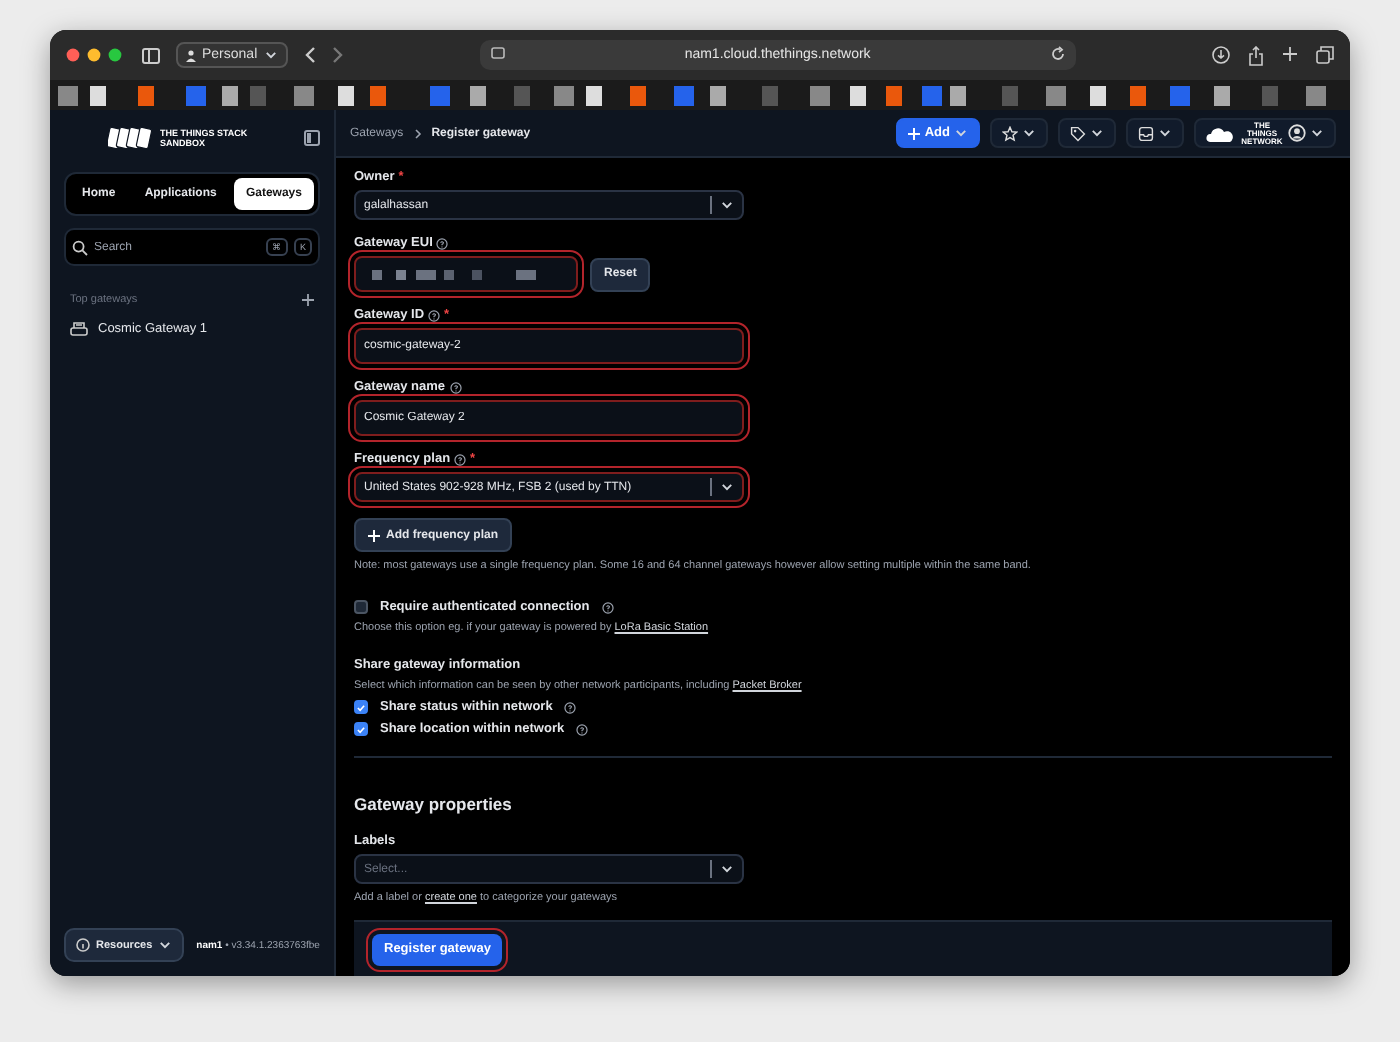 This screenshot has height=1042, width=1400. I want to click on inbox-button, so click(1155, 133).